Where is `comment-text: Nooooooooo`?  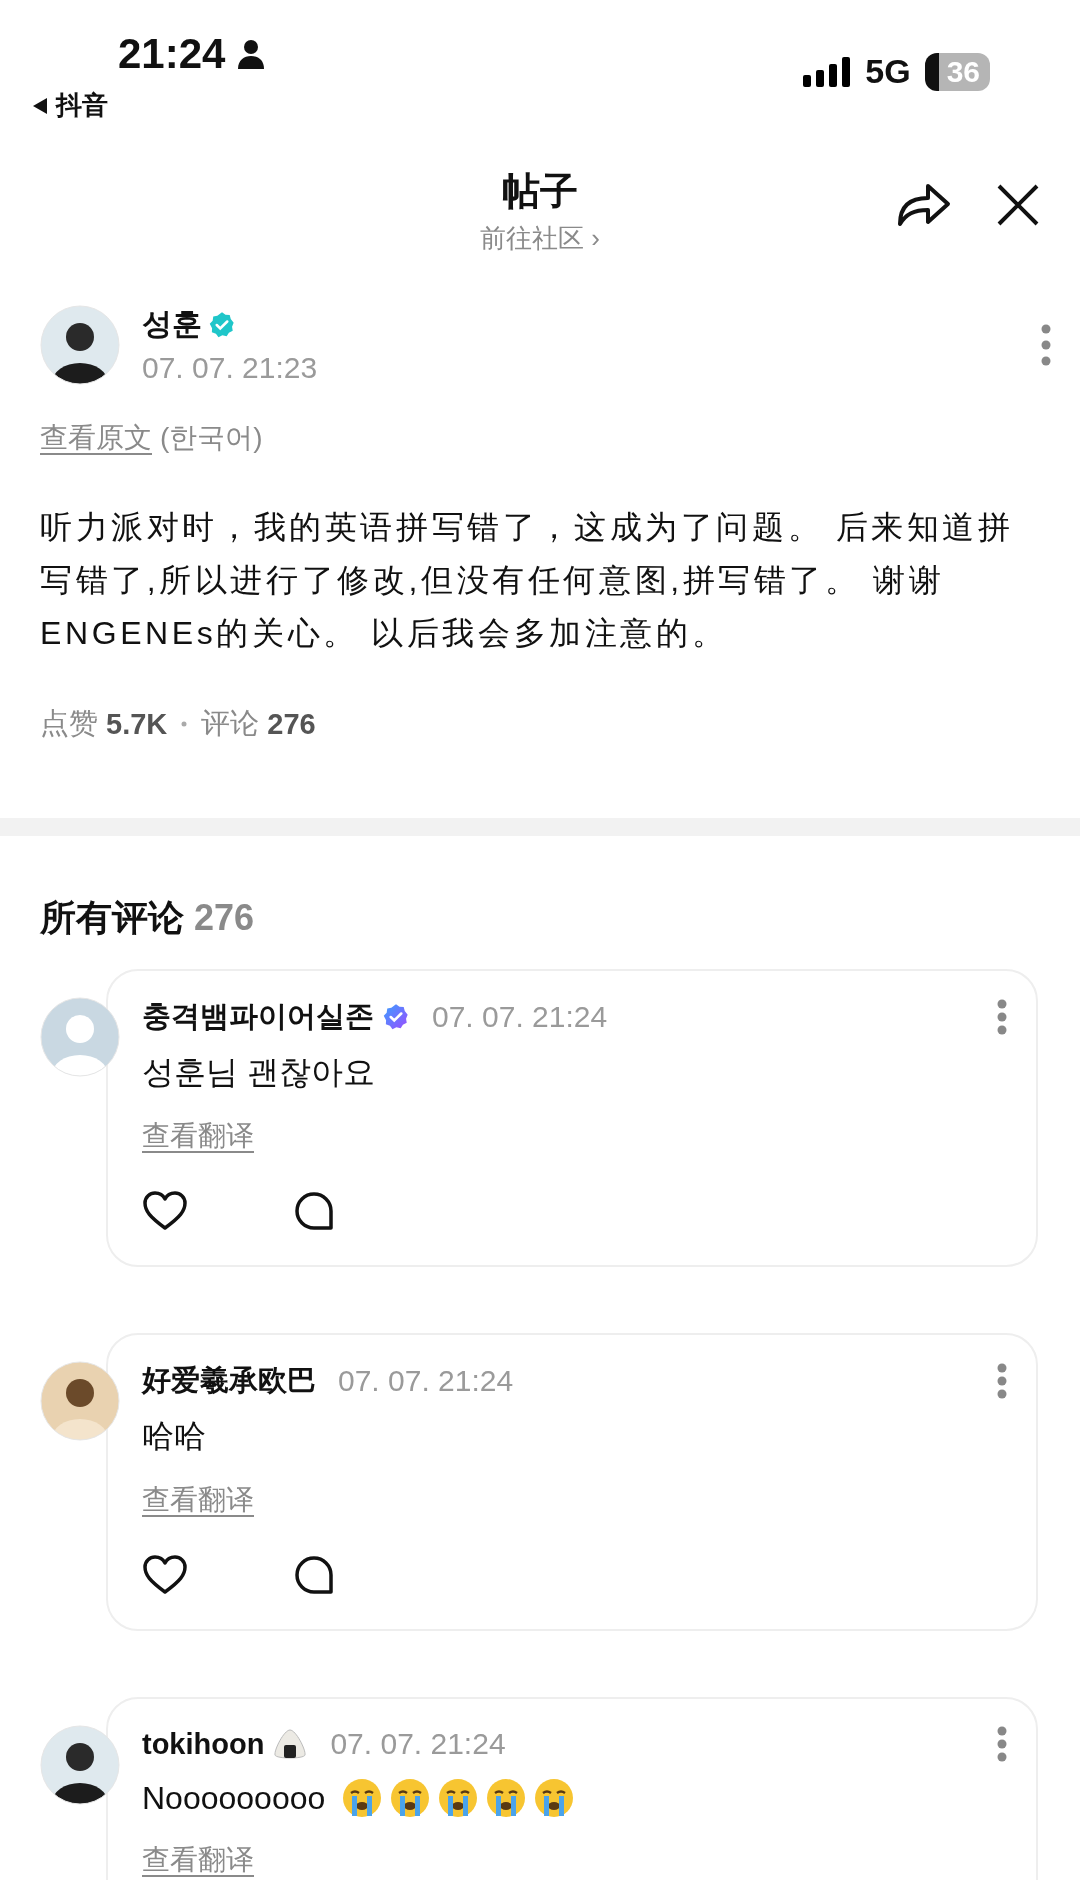
comment-text: Nooooooooo is located at coordinates (234, 1798).